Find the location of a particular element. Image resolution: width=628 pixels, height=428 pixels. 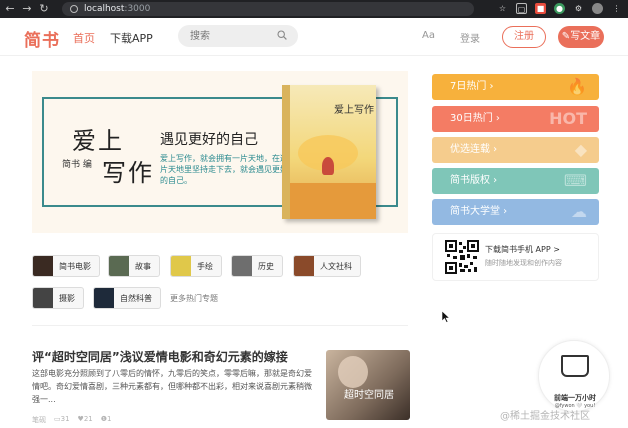

settings-icon: ⚙ is located at coordinates (578, 8).